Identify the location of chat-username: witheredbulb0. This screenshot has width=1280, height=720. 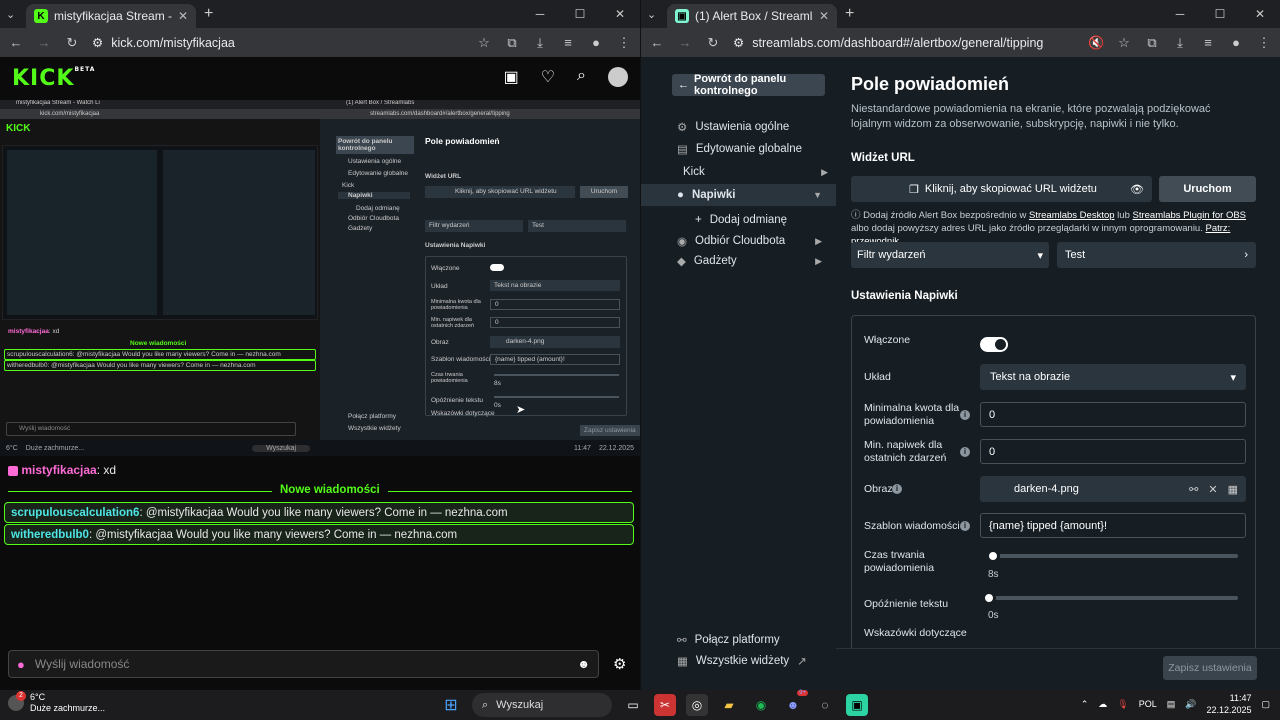
(50, 535).